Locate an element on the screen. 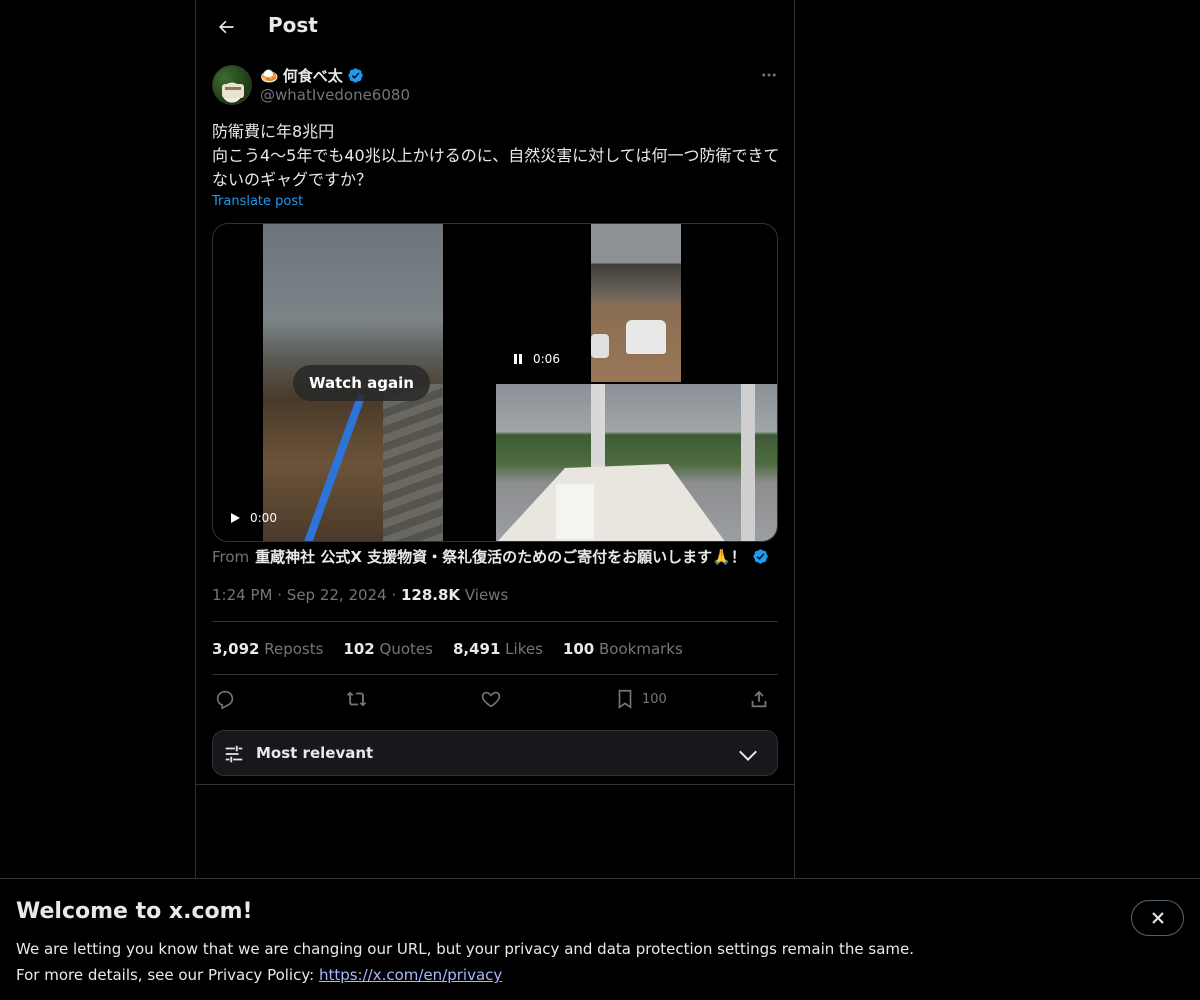  repost-button is located at coordinates (357, 699).